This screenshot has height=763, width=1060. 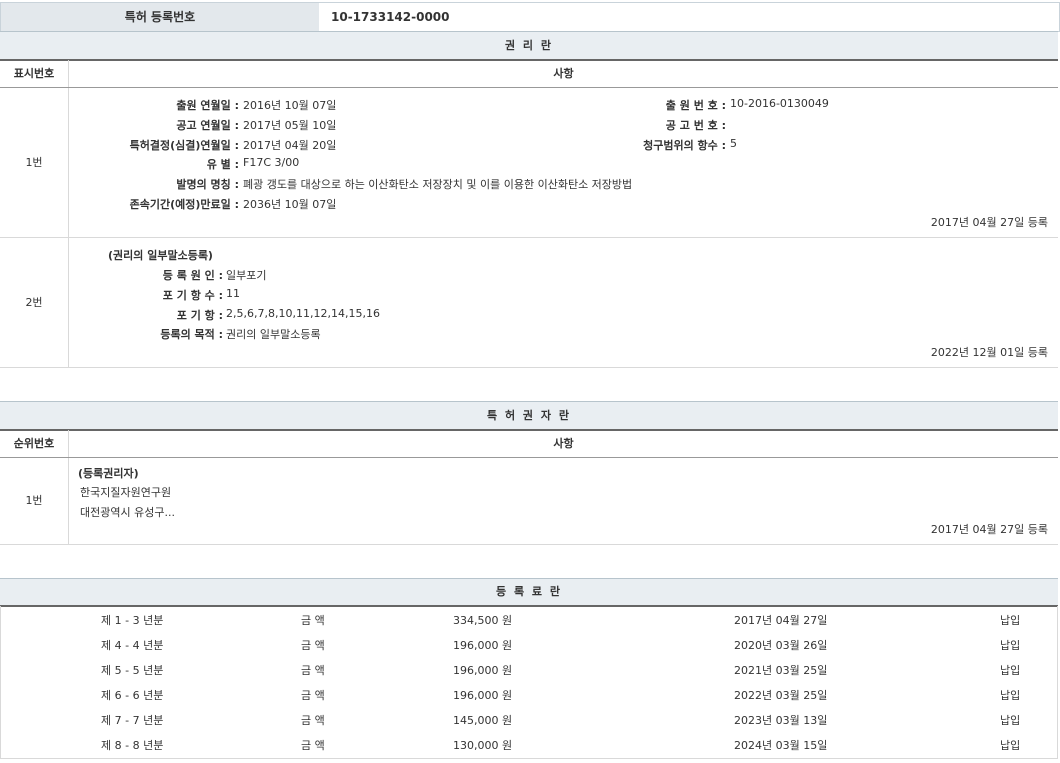 What do you see at coordinates (271, 162) in the screenshot?
I see `classification-value: F17C 3/00` at bounding box center [271, 162].